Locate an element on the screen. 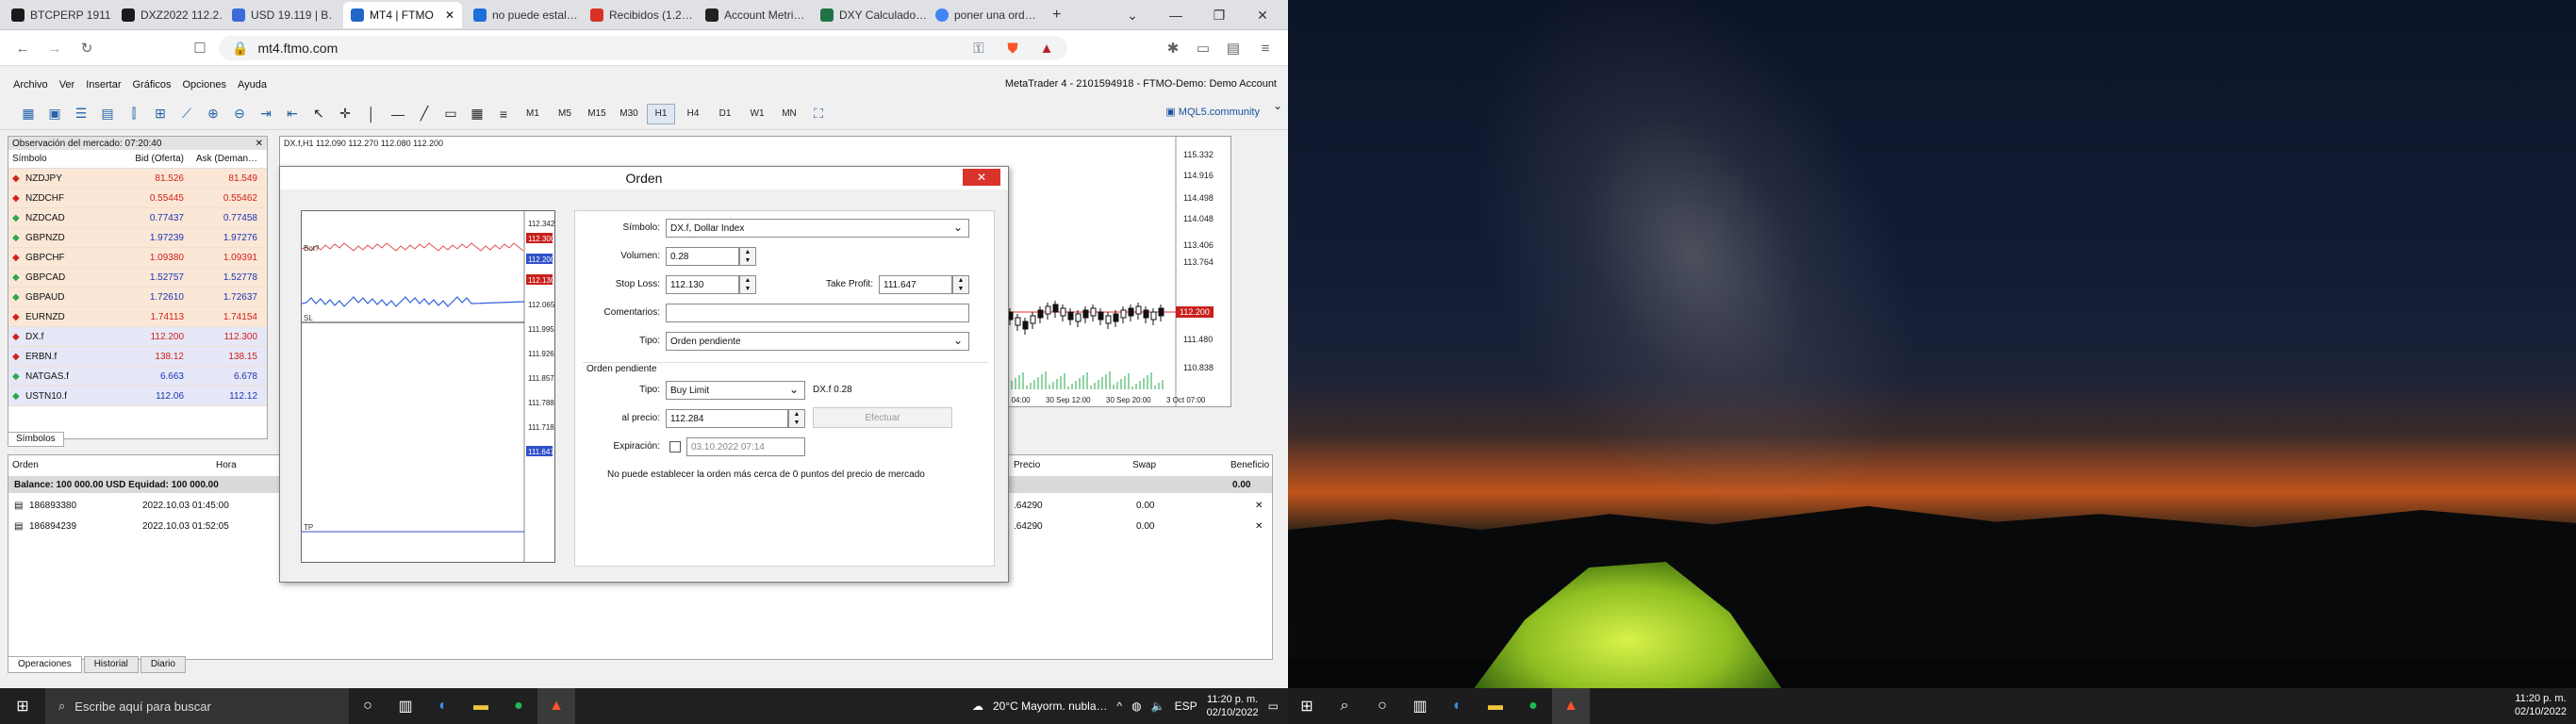 The image size is (2576, 724). market-watch-row: ◆ EURNZD 1.74113 1.74154 is located at coordinates (137, 317).